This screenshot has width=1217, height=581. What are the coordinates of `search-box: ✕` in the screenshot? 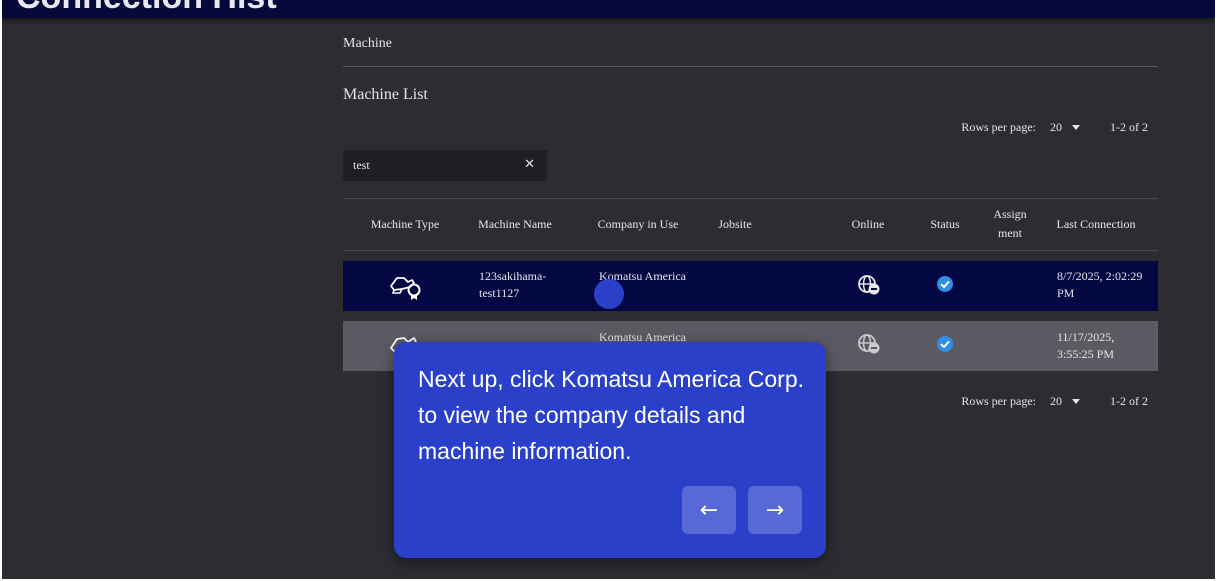 It's located at (445, 165).